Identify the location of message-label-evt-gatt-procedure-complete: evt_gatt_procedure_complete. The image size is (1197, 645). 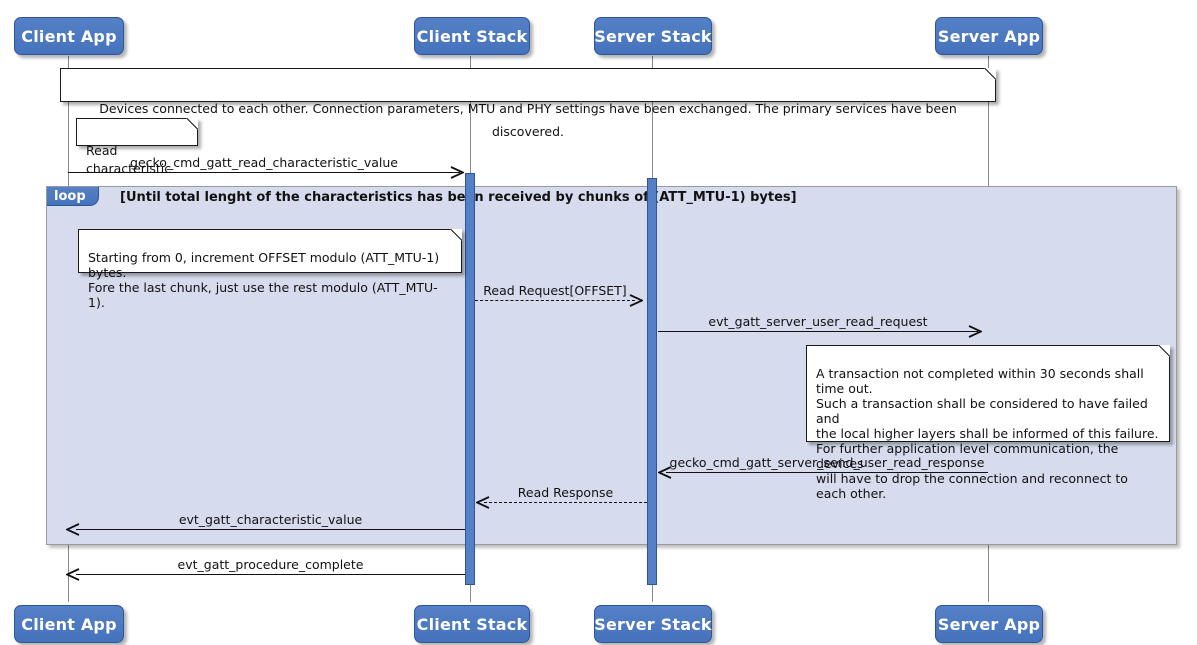
(270, 564).